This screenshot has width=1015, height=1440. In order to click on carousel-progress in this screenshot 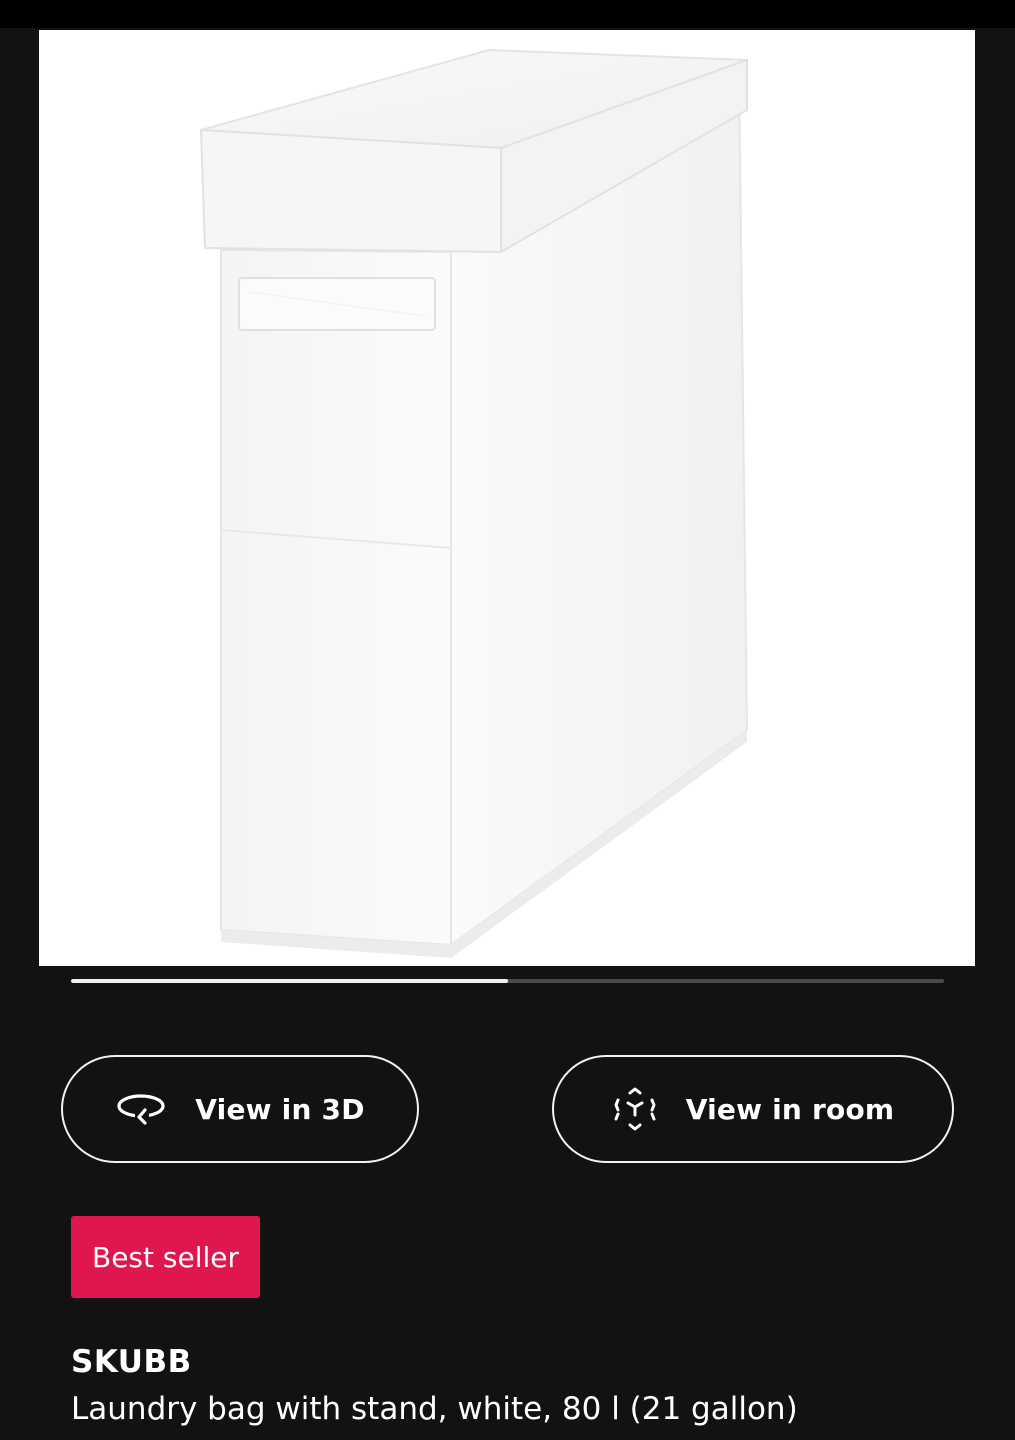, I will do `click(507, 981)`.